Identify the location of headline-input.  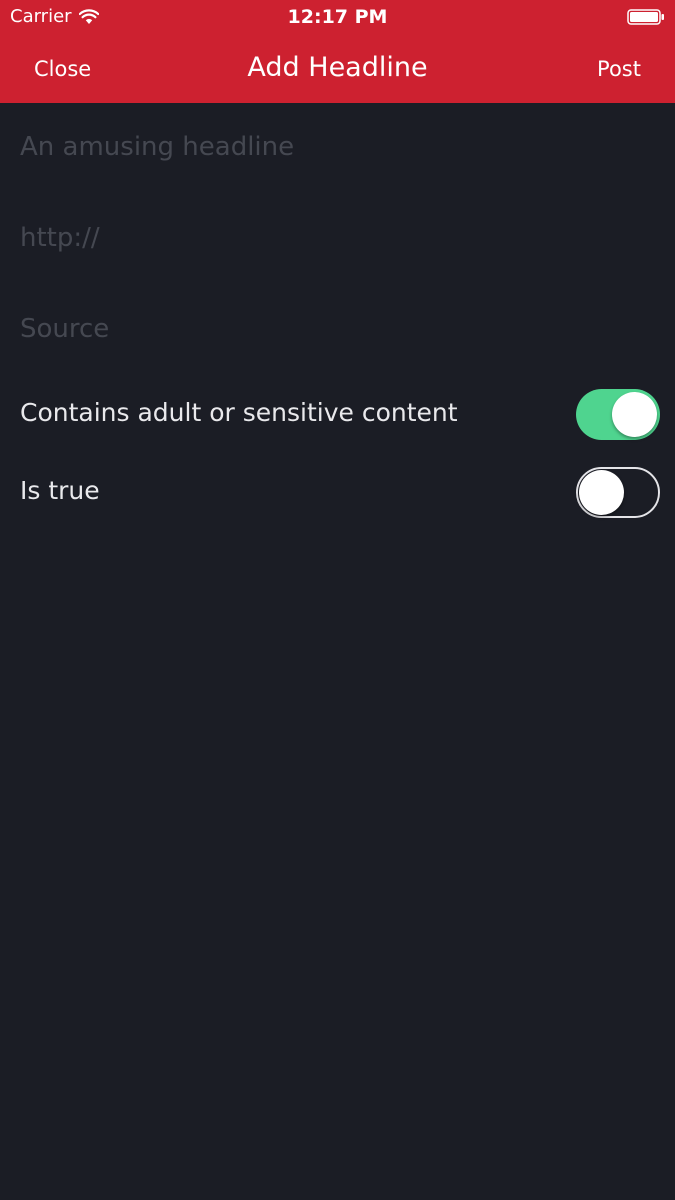
(337, 147).